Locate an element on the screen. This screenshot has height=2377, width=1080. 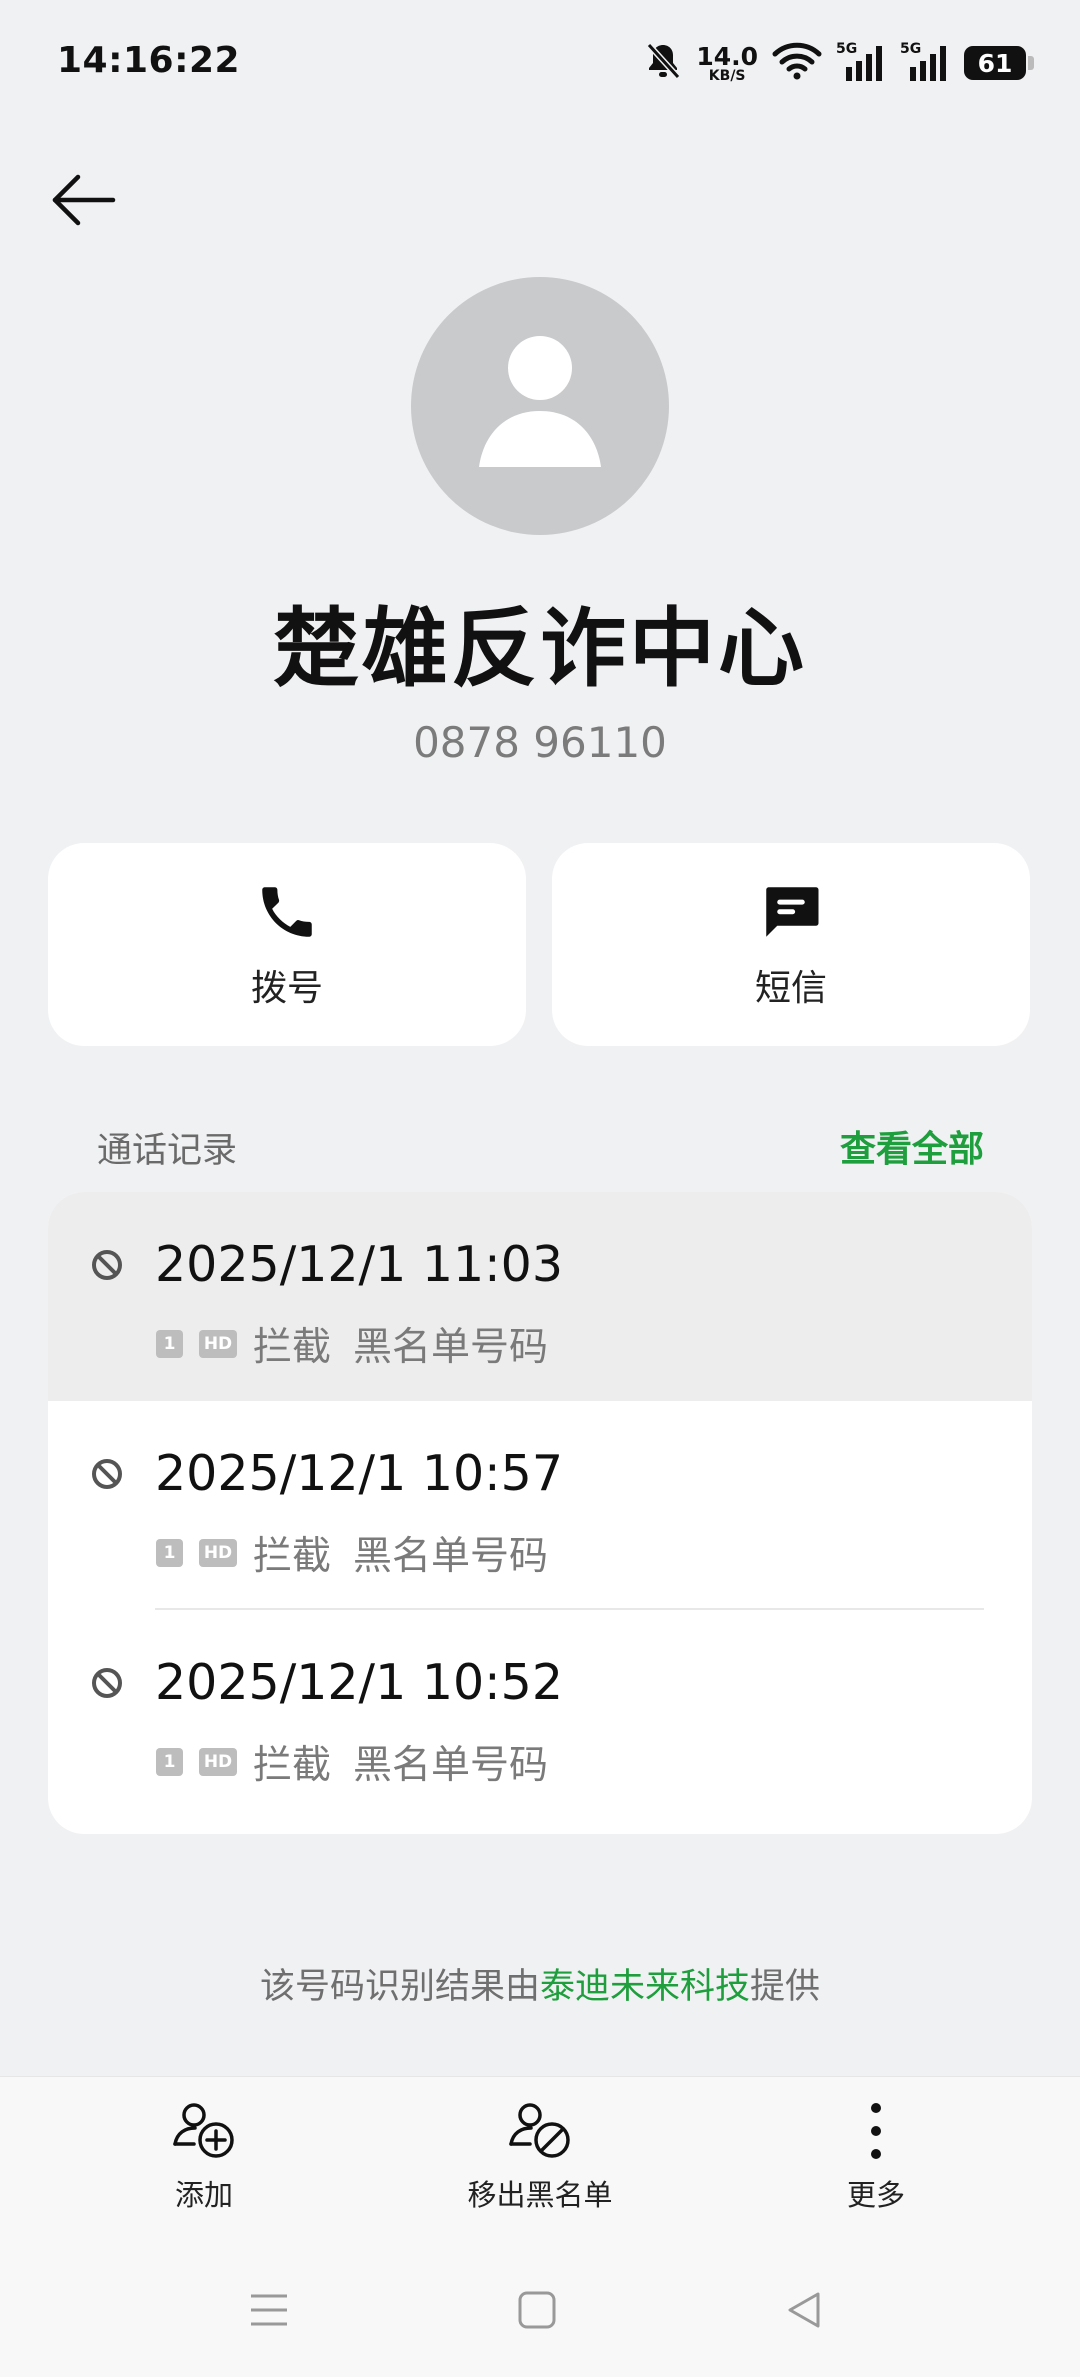
more-button: 更多 is located at coordinates (876, 2157).